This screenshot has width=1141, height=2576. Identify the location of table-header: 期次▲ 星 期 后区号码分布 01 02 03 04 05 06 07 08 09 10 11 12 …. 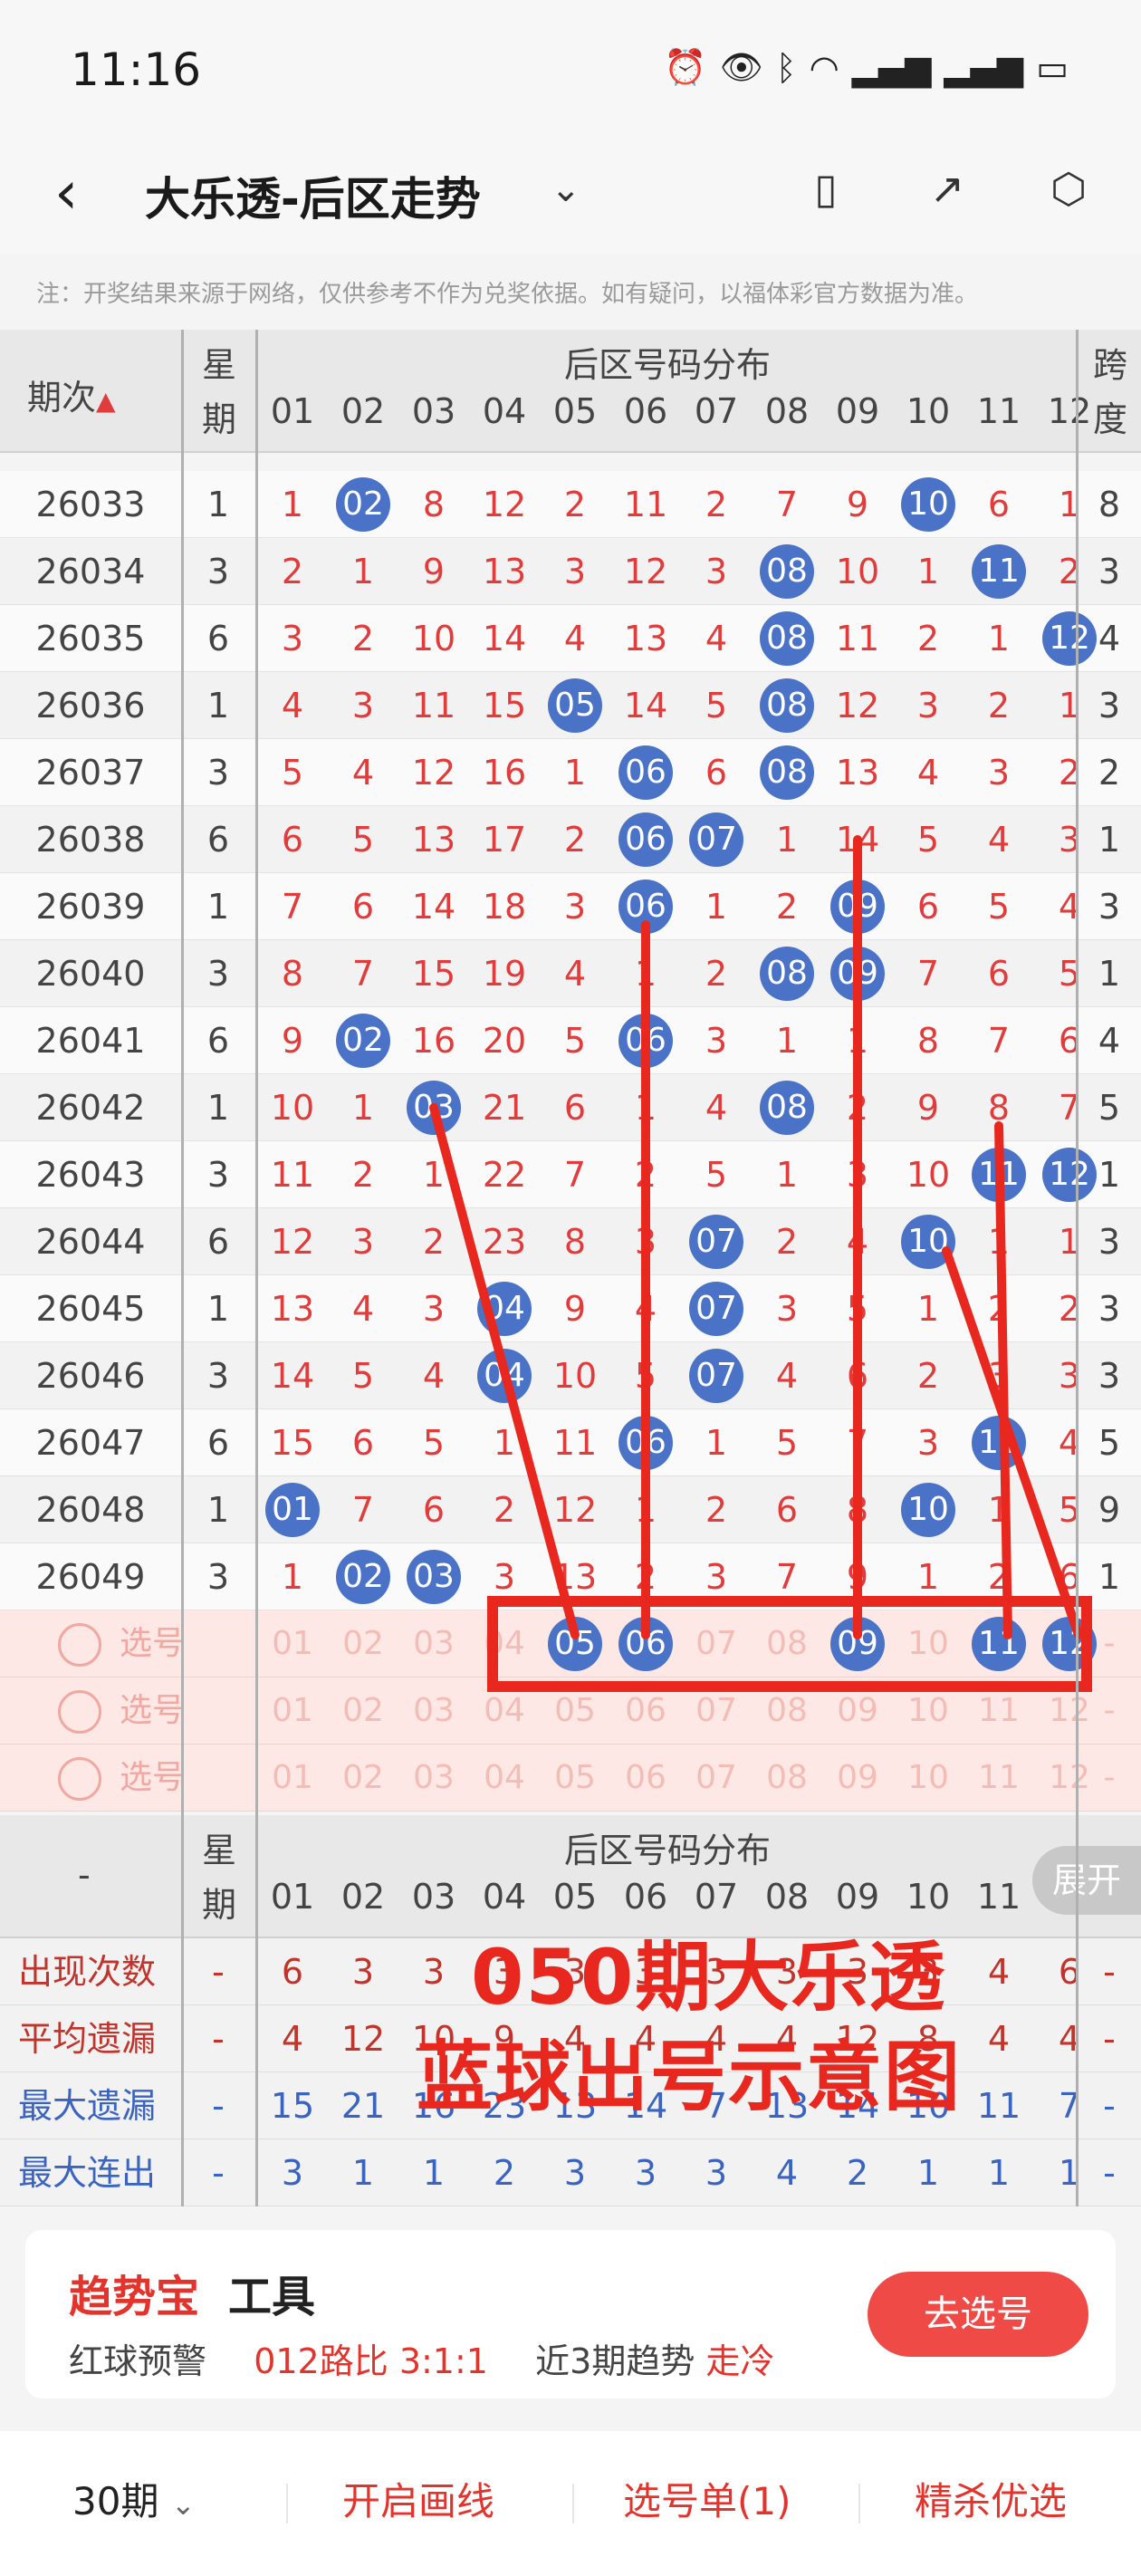
(570, 391).